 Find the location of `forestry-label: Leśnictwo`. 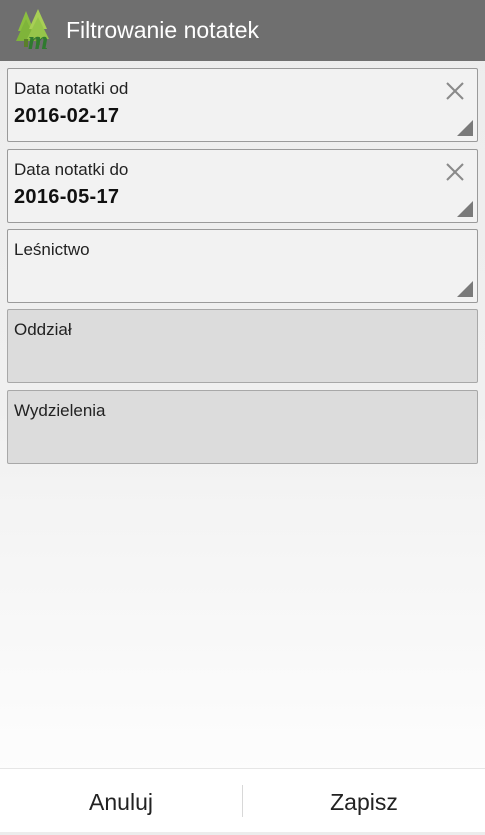

forestry-label: Leśnictwo is located at coordinates (52, 249).